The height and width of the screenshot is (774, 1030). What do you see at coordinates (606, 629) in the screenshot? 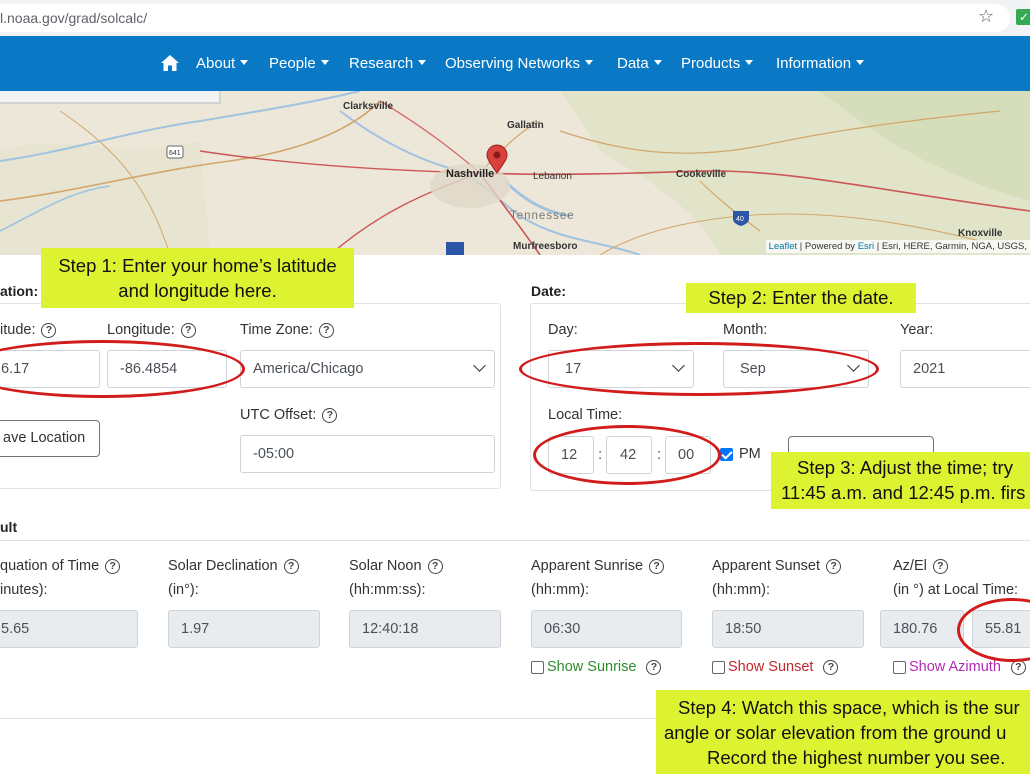
I see `sunrise-output: 06:30` at bounding box center [606, 629].